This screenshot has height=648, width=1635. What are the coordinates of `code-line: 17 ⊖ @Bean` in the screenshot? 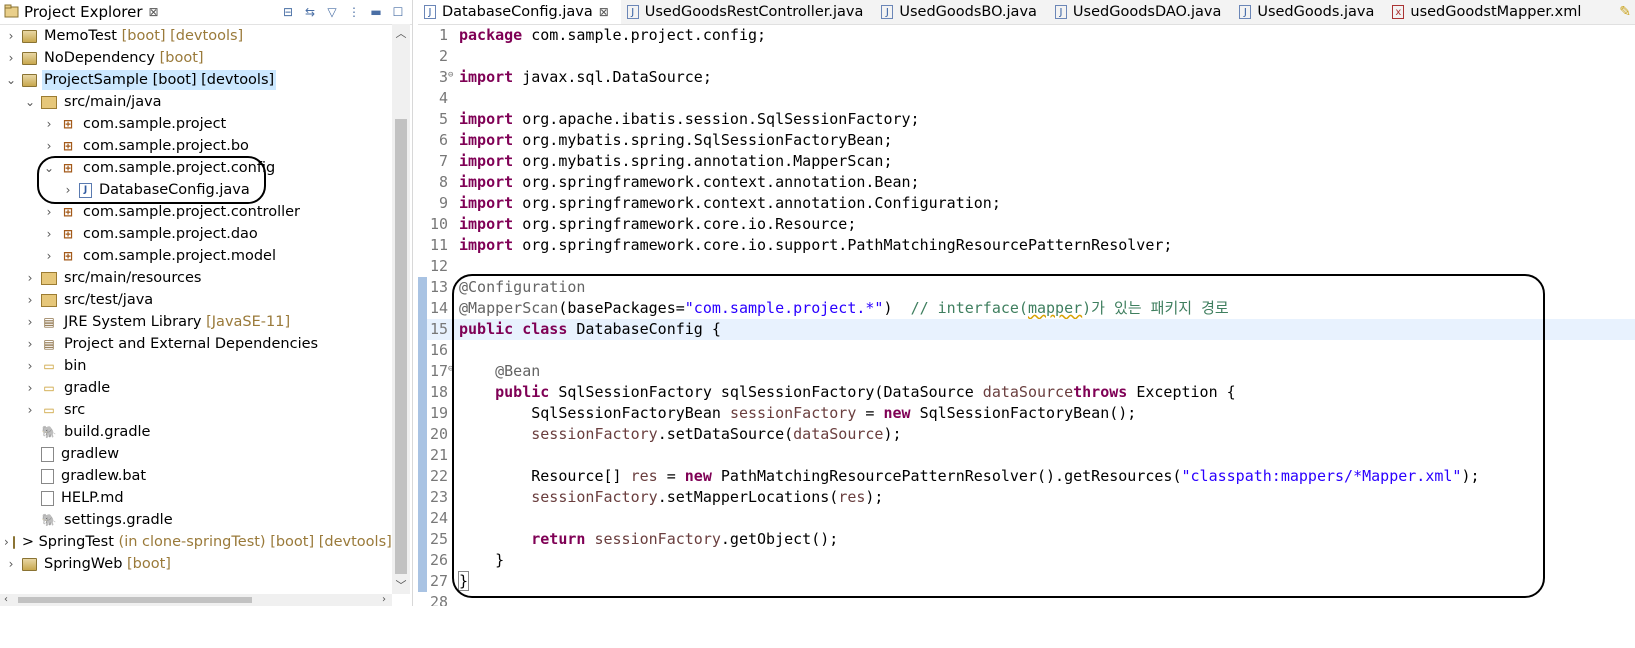 It's located at (1026, 371).